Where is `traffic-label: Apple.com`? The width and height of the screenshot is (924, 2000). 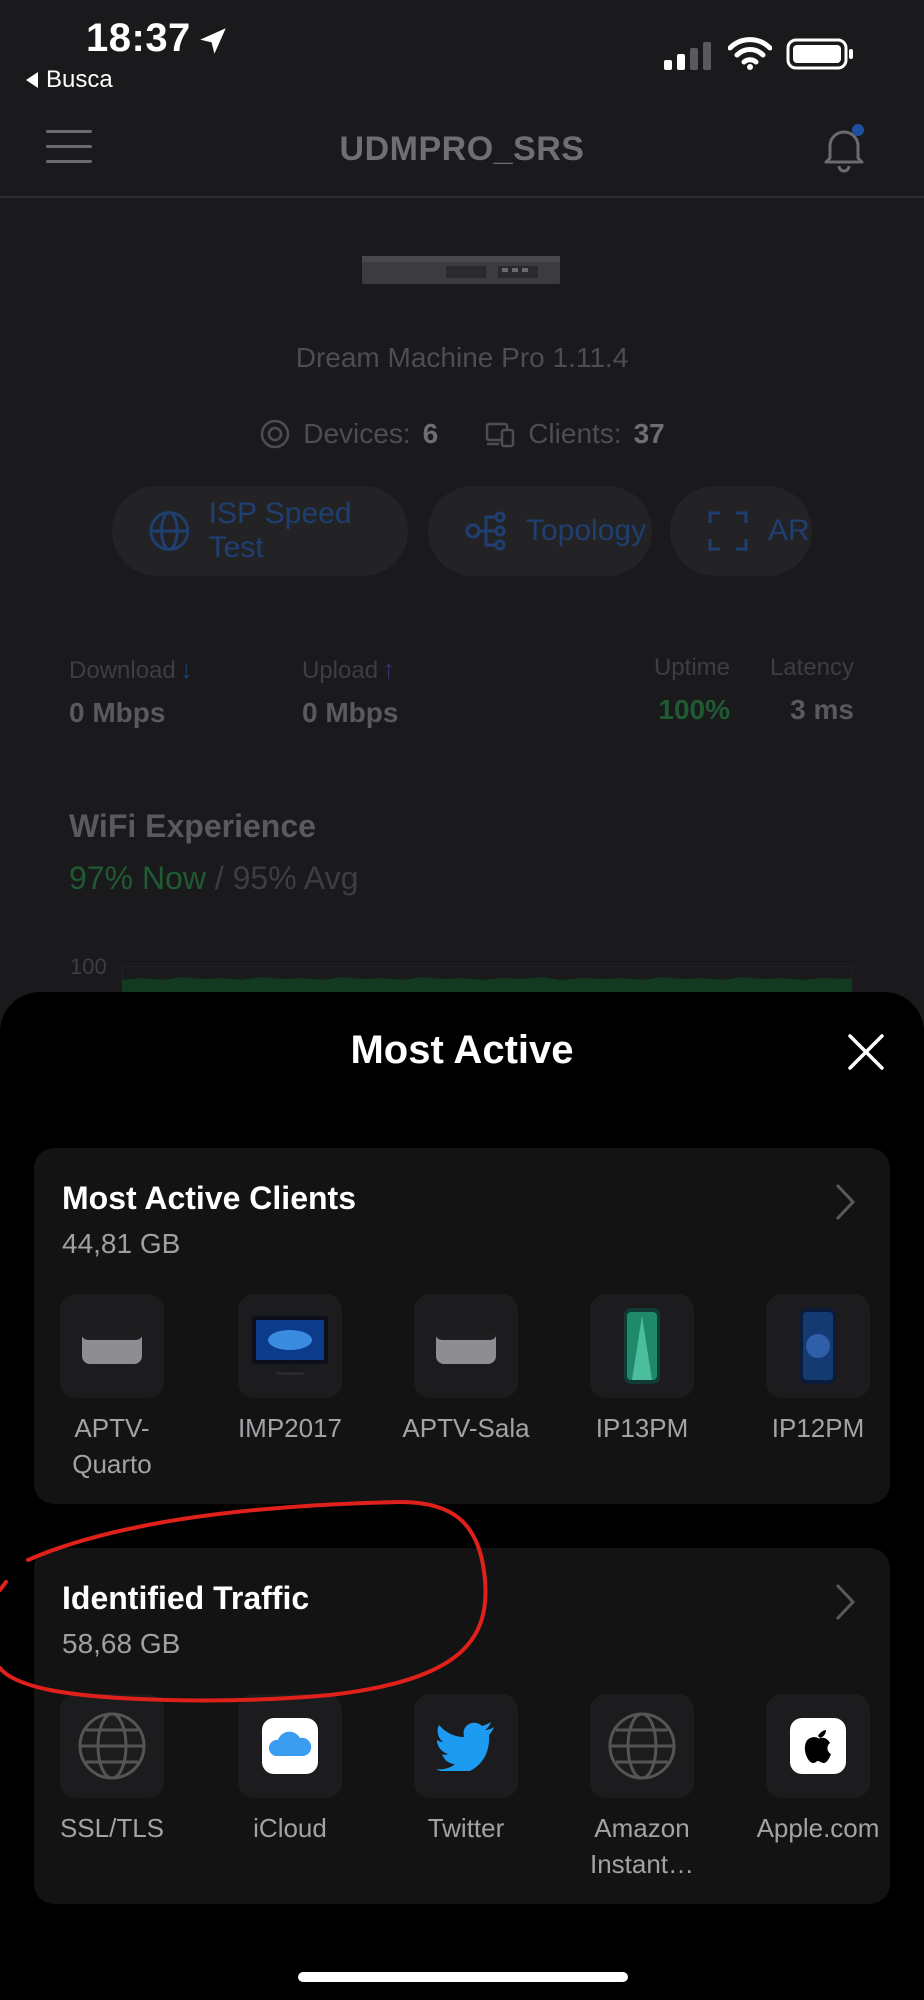
traffic-label: Apple.com is located at coordinates (818, 1828).